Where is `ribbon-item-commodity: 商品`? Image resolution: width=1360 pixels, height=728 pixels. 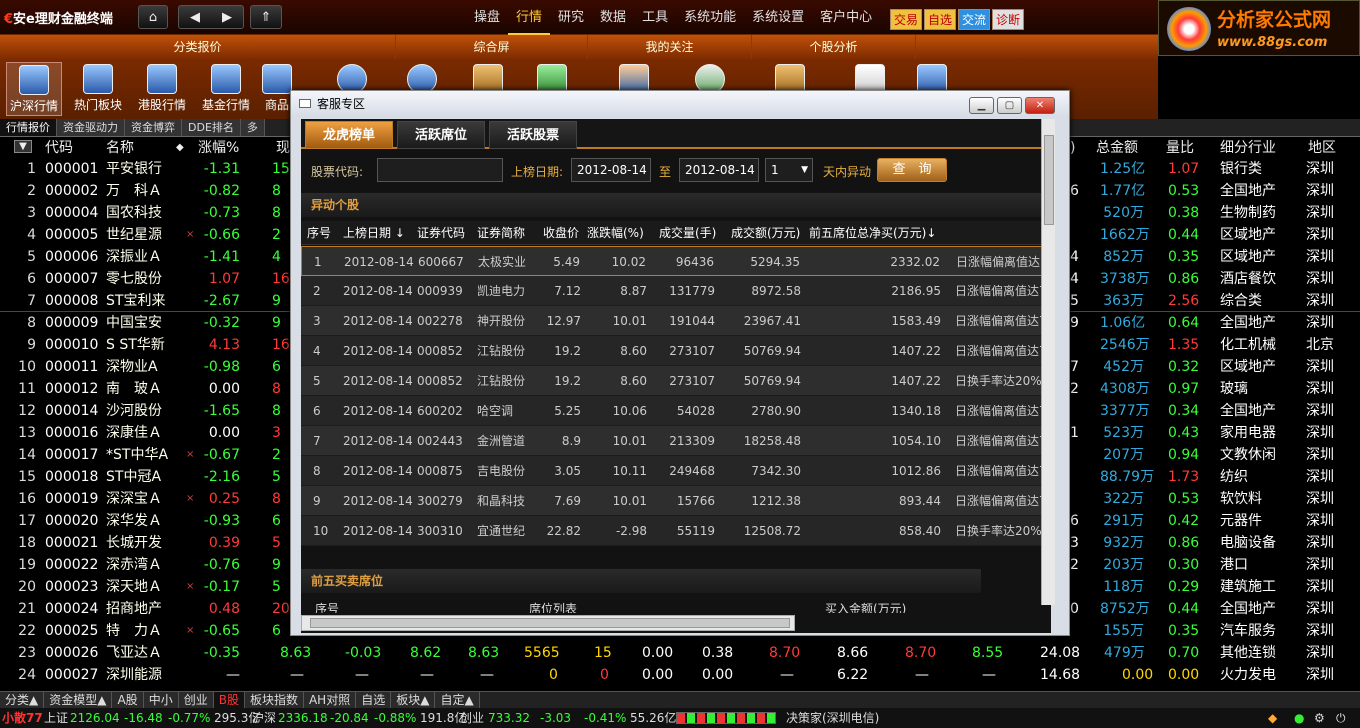 ribbon-item-commodity: 商品 is located at coordinates (277, 89).